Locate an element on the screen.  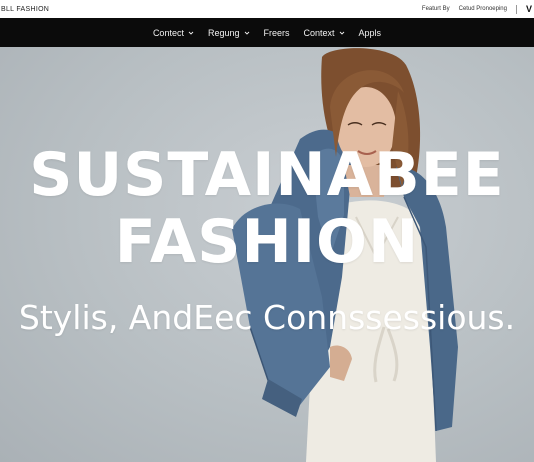
nav-item-label: Context is located at coordinates (319, 32).